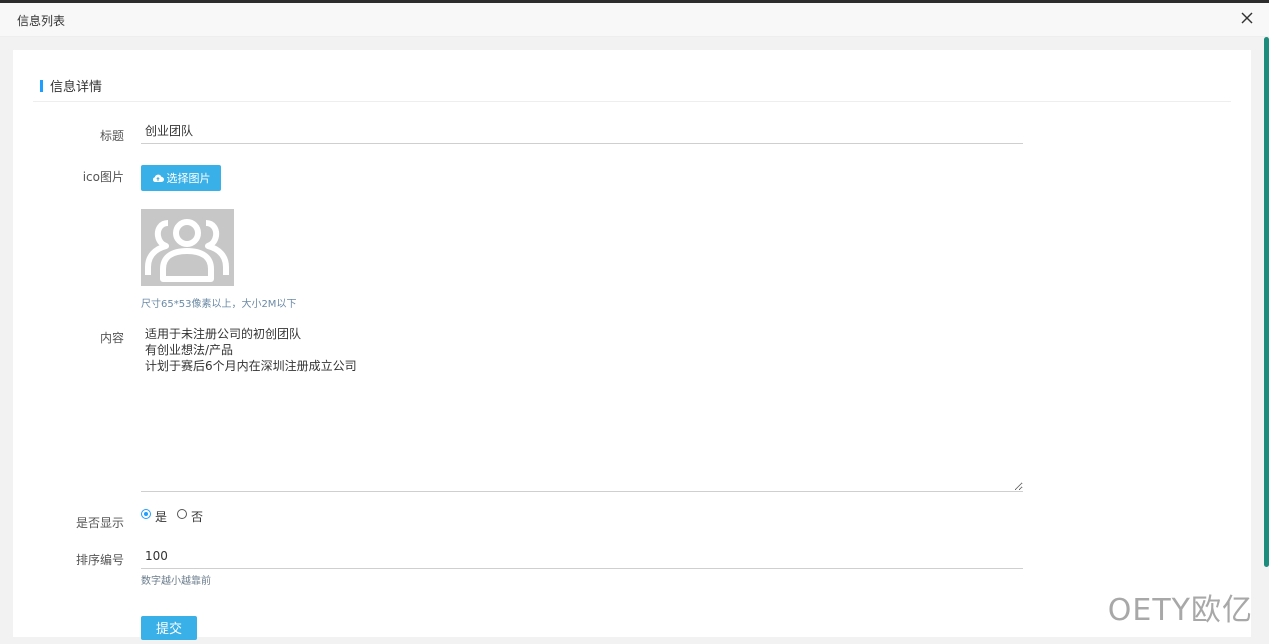  Describe the element at coordinates (197, 516) in the screenshot. I see `display-option-no-label: 否` at that location.